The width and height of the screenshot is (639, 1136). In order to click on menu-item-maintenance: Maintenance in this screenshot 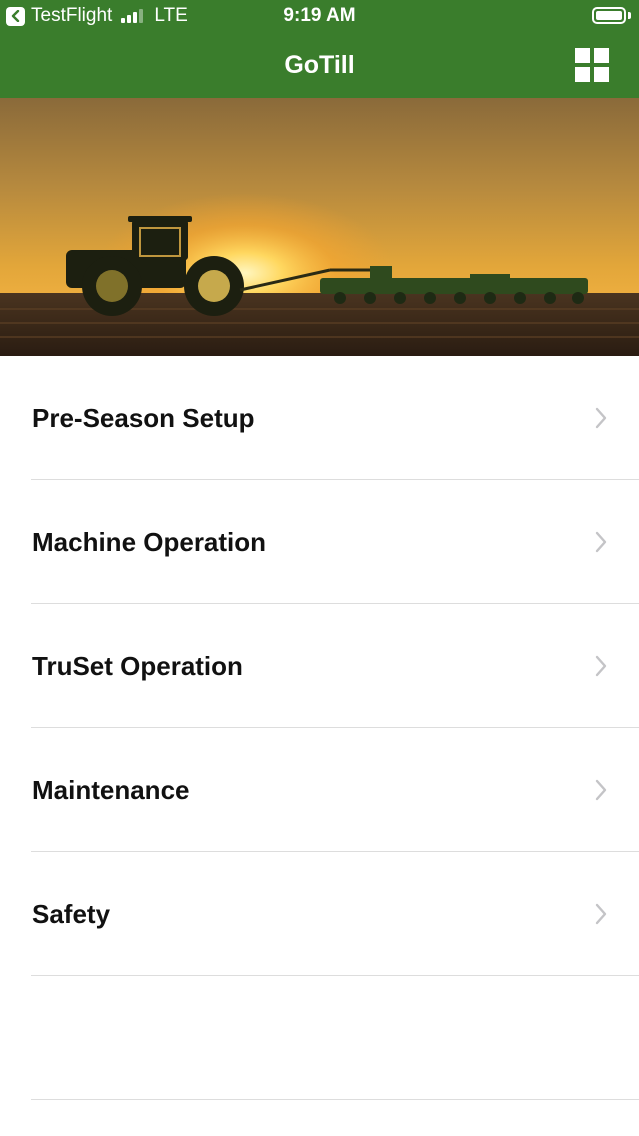, I will do `click(319, 790)`.